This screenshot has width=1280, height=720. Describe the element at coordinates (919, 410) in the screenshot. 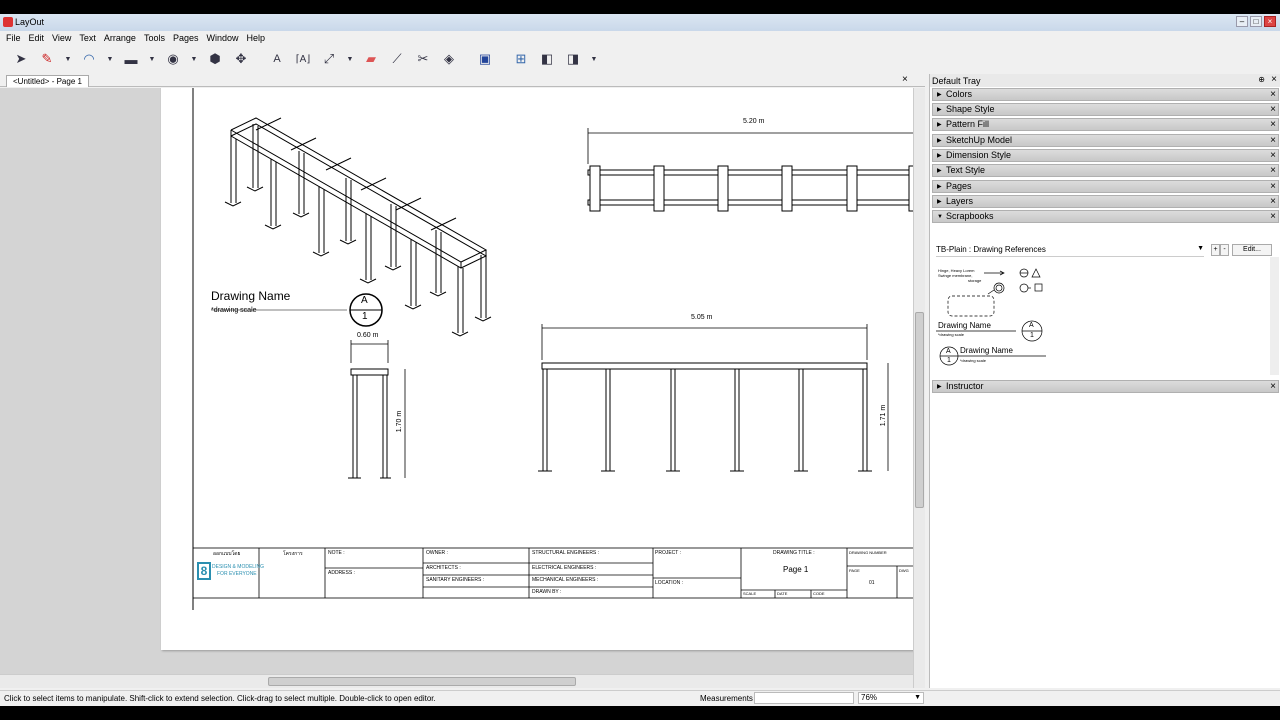

I see `vertical-scroll-thumb` at that location.